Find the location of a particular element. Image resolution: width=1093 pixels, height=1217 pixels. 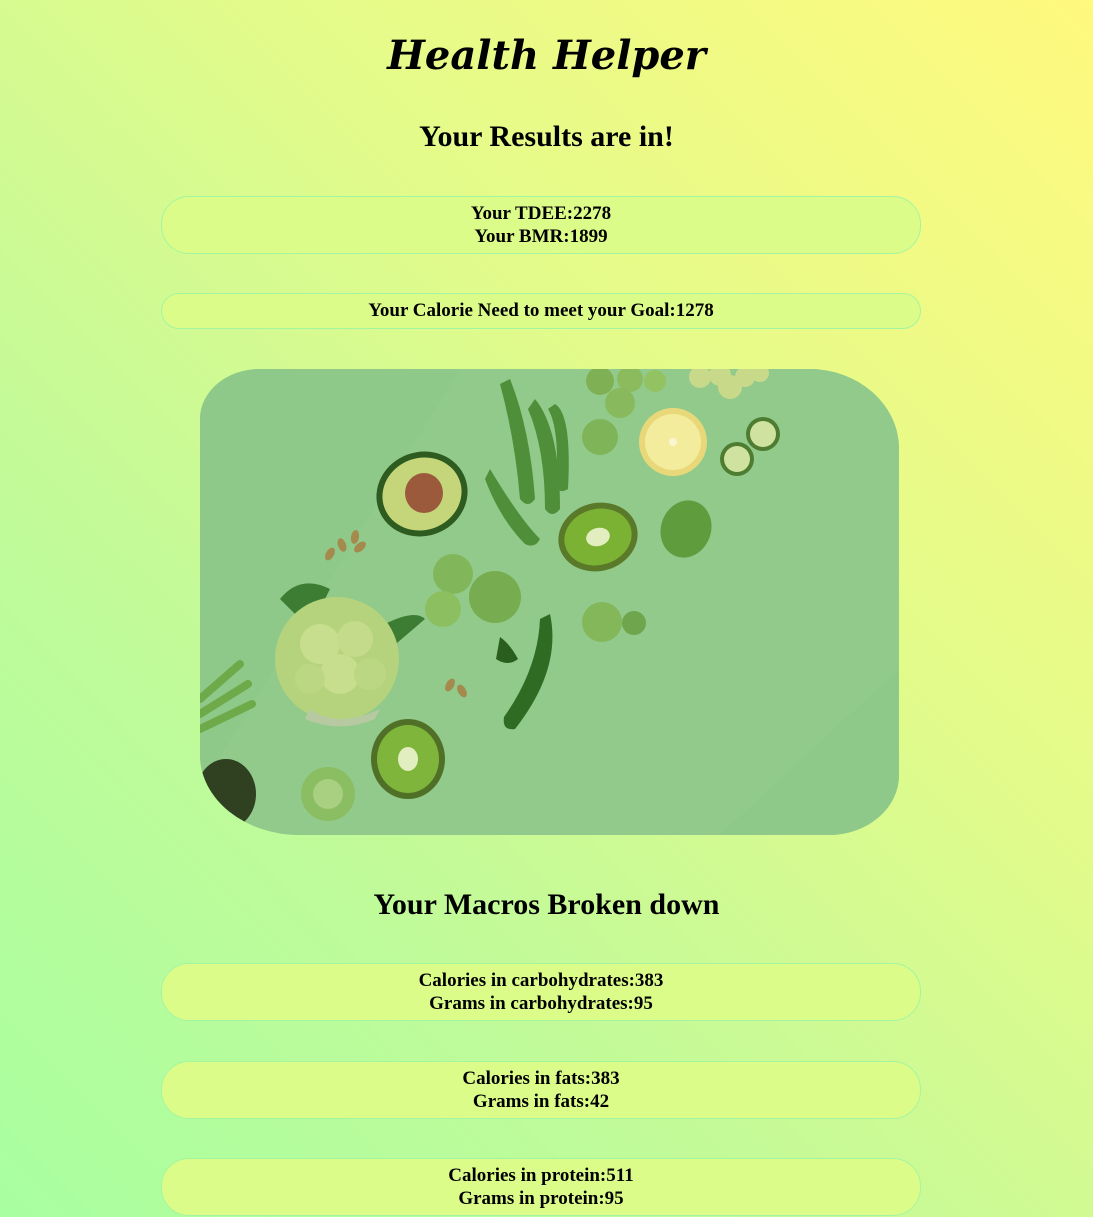

goal-calorie-value: Your Calorie Need to meet your Goal:1278 is located at coordinates (541, 310).